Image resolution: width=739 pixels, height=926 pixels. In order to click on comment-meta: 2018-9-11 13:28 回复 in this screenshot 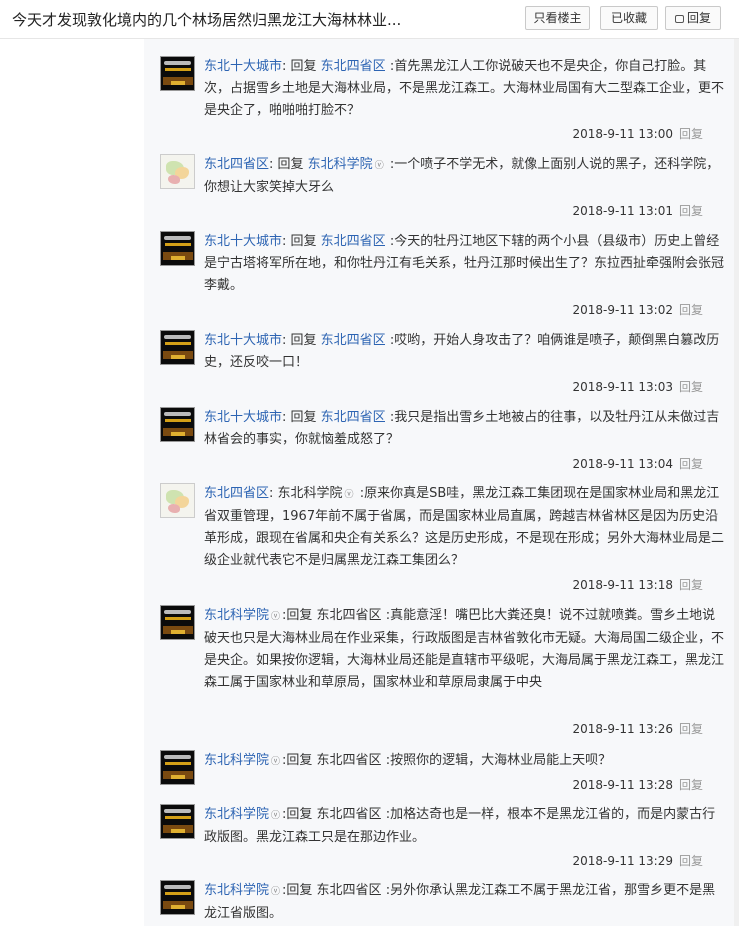, I will do `click(637, 784)`.